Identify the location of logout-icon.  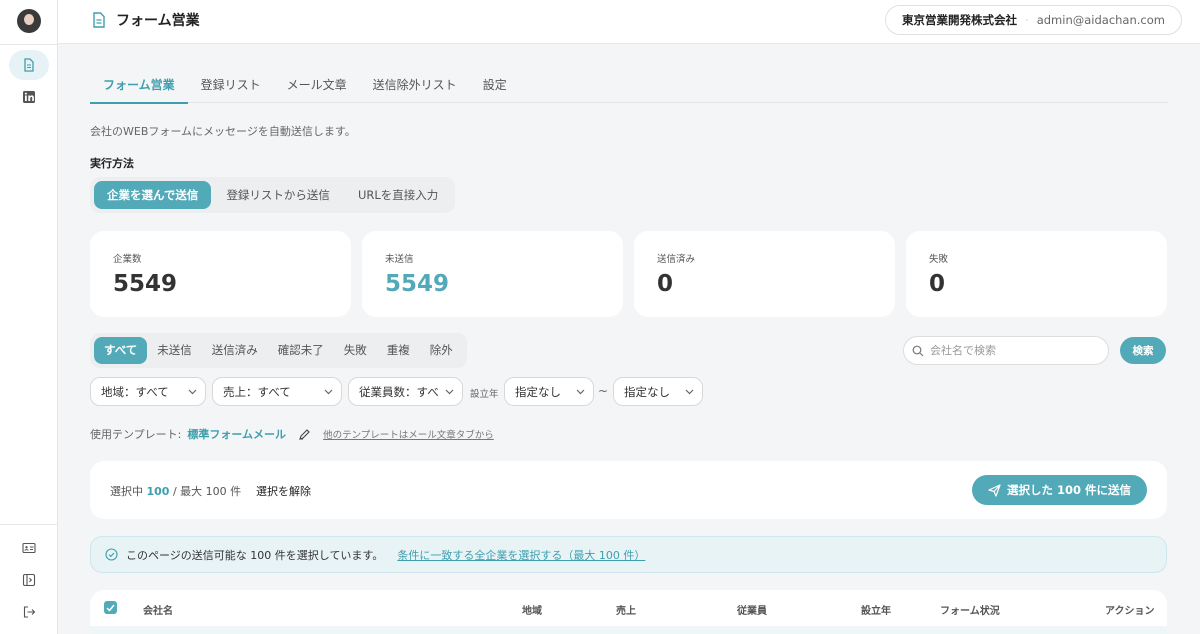
(29, 612).